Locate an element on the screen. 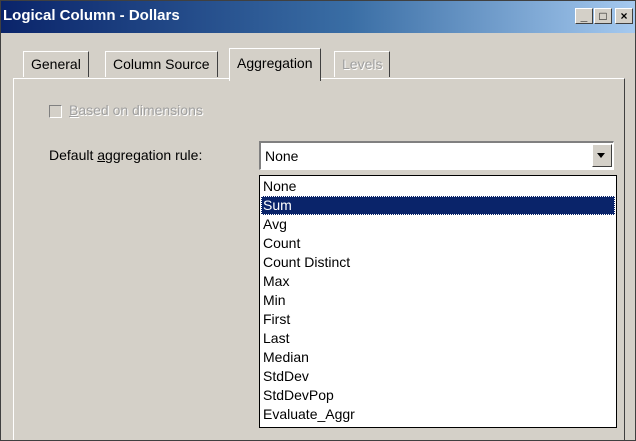  title-bar: Logical Column - Dollars _ □ × is located at coordinates (318, 17).